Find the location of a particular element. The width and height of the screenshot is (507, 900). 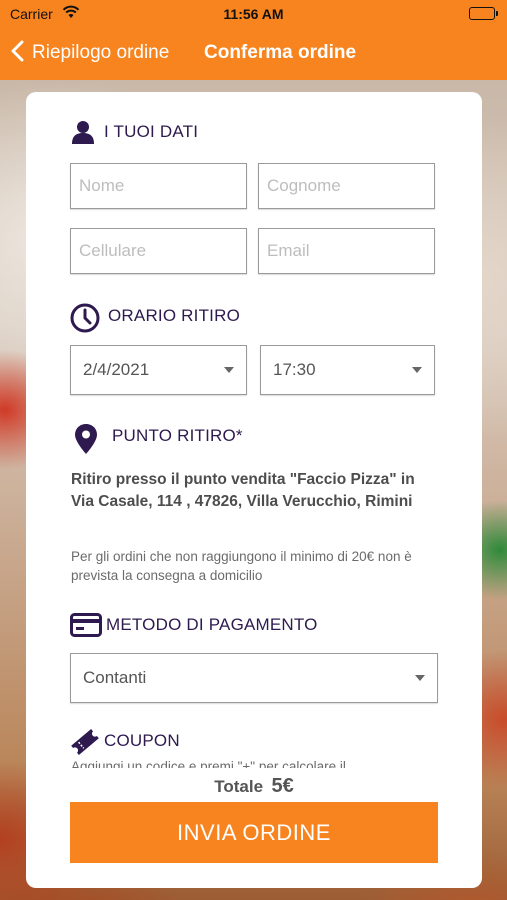

section-title: I TUOI DATI is located at coordinates (151, 131).